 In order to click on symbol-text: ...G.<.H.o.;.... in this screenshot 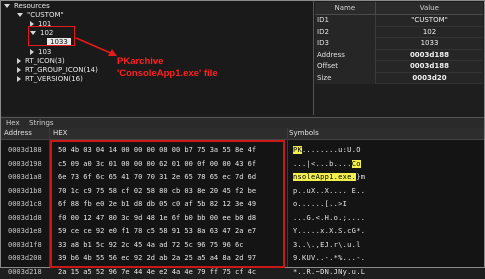, I will do `click(329, 218)`.